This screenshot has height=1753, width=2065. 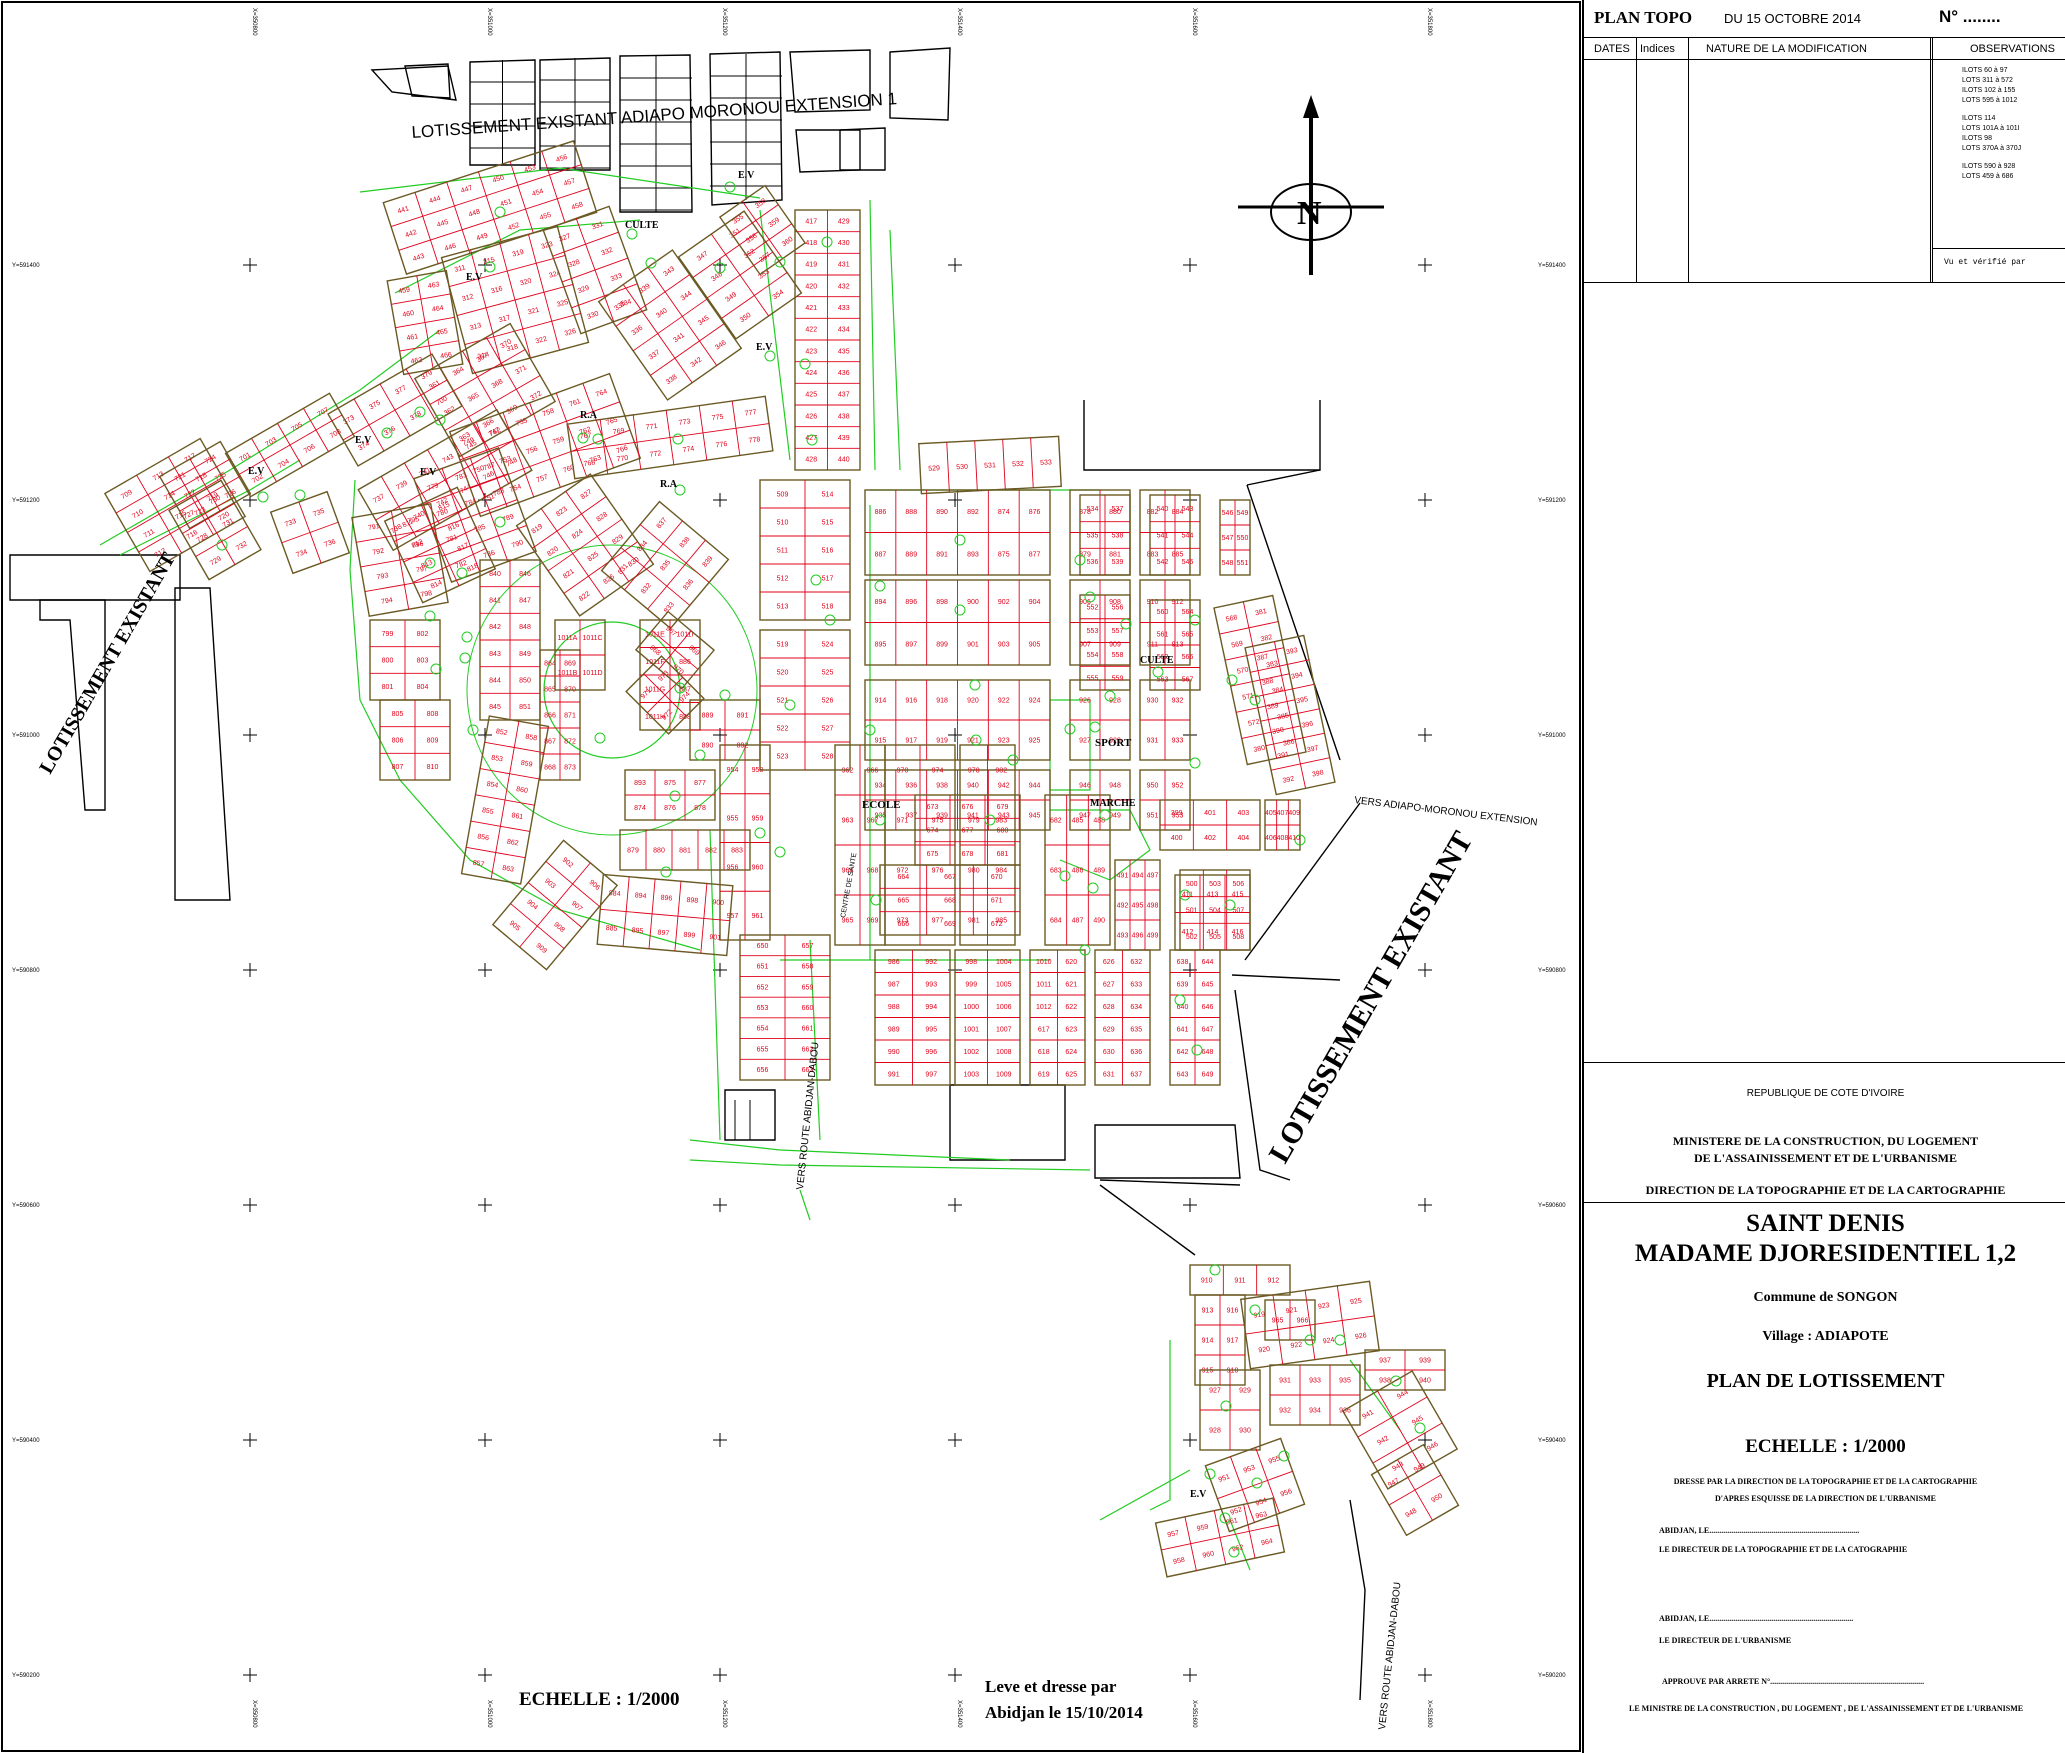 What do you see at coordinates (390, 431) in the screenshot?
I see `lot-number: 376` at bounding box center [390, 431].